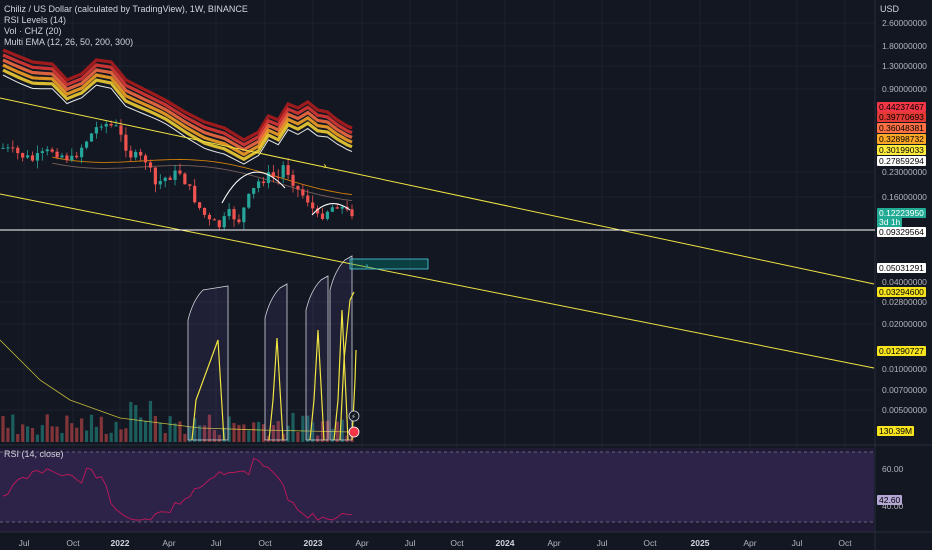 This screenshot has height=550, width=932. What do you see at coordinates (904, 302) in the screenshot?
I see `price-tick-label: 0.02800000` at bounding box center [904, 302].